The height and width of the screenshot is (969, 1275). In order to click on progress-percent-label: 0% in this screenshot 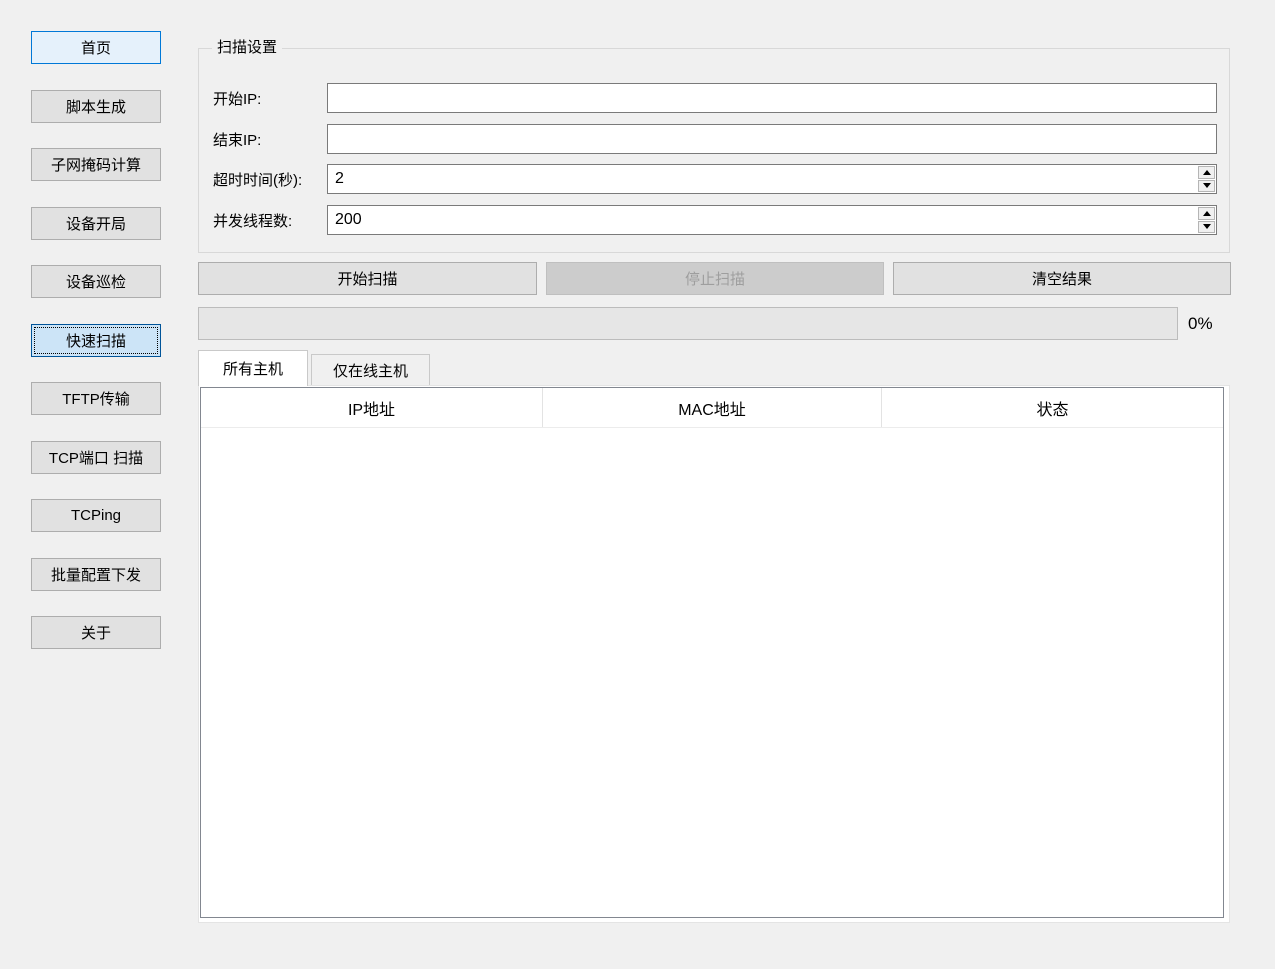, I will do `click(1200, 323)`.